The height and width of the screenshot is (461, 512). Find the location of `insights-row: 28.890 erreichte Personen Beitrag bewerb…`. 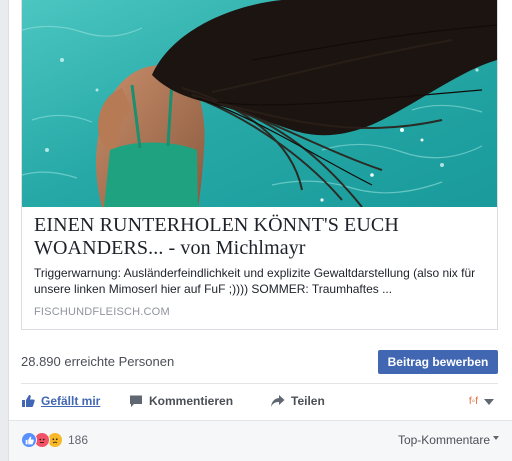

insights-row: 28.890 erreichte Personen Beitrag bewerb… is located at coordinates (259, 362).